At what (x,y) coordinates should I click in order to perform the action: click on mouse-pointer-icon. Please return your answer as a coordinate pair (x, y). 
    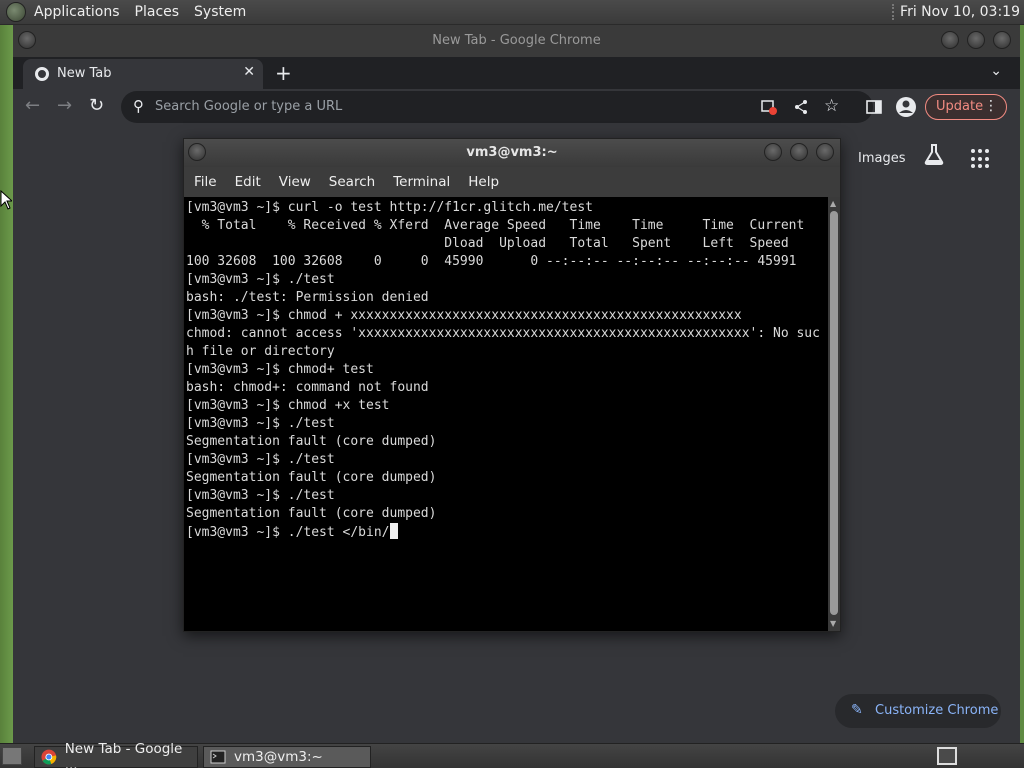
    Looking at the image, I should click on (6, 200).